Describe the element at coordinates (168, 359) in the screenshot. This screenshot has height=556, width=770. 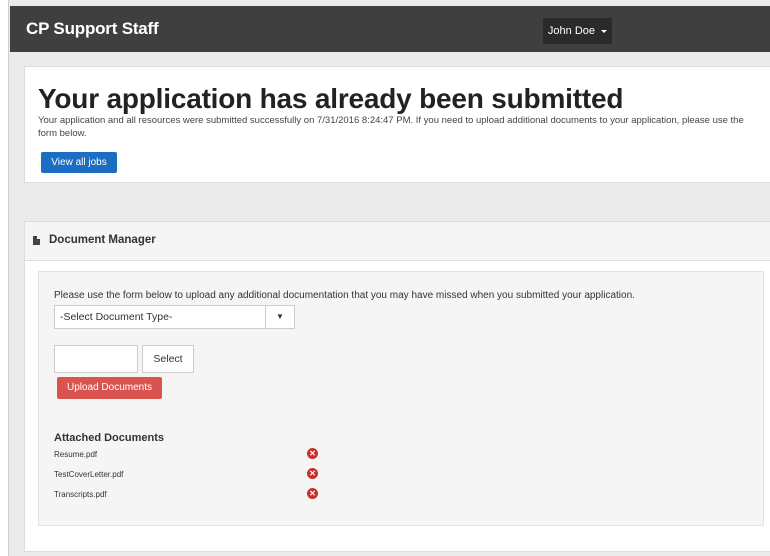
I see `select-file-button: Select` at that location.